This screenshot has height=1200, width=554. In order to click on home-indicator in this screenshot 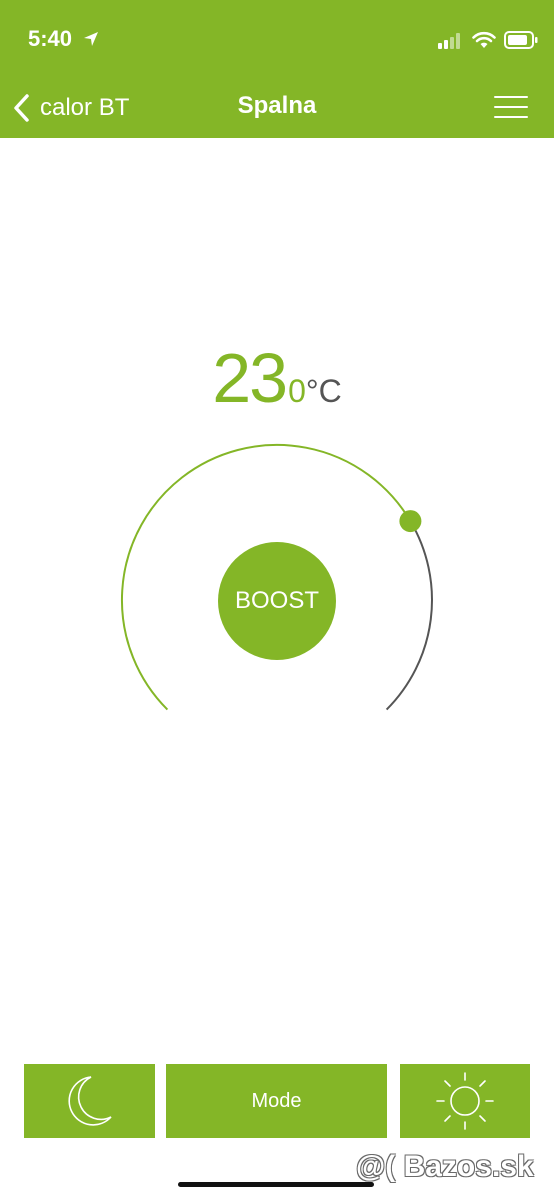, I will do `click(276, 1184)`.